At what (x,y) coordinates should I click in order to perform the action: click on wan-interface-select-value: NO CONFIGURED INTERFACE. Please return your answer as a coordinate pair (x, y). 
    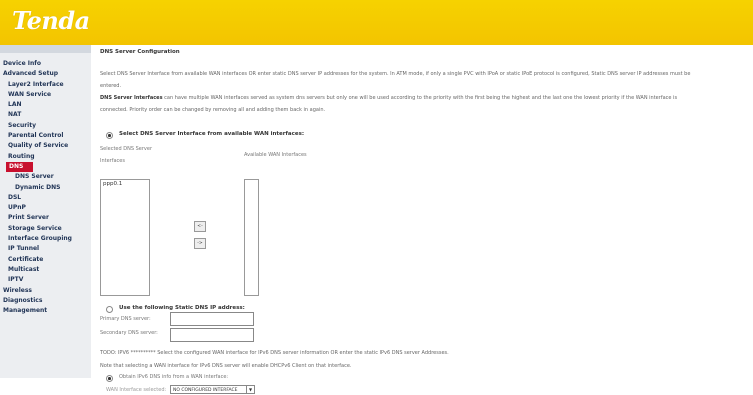
    Looking at the image, I should click on (205, 390).